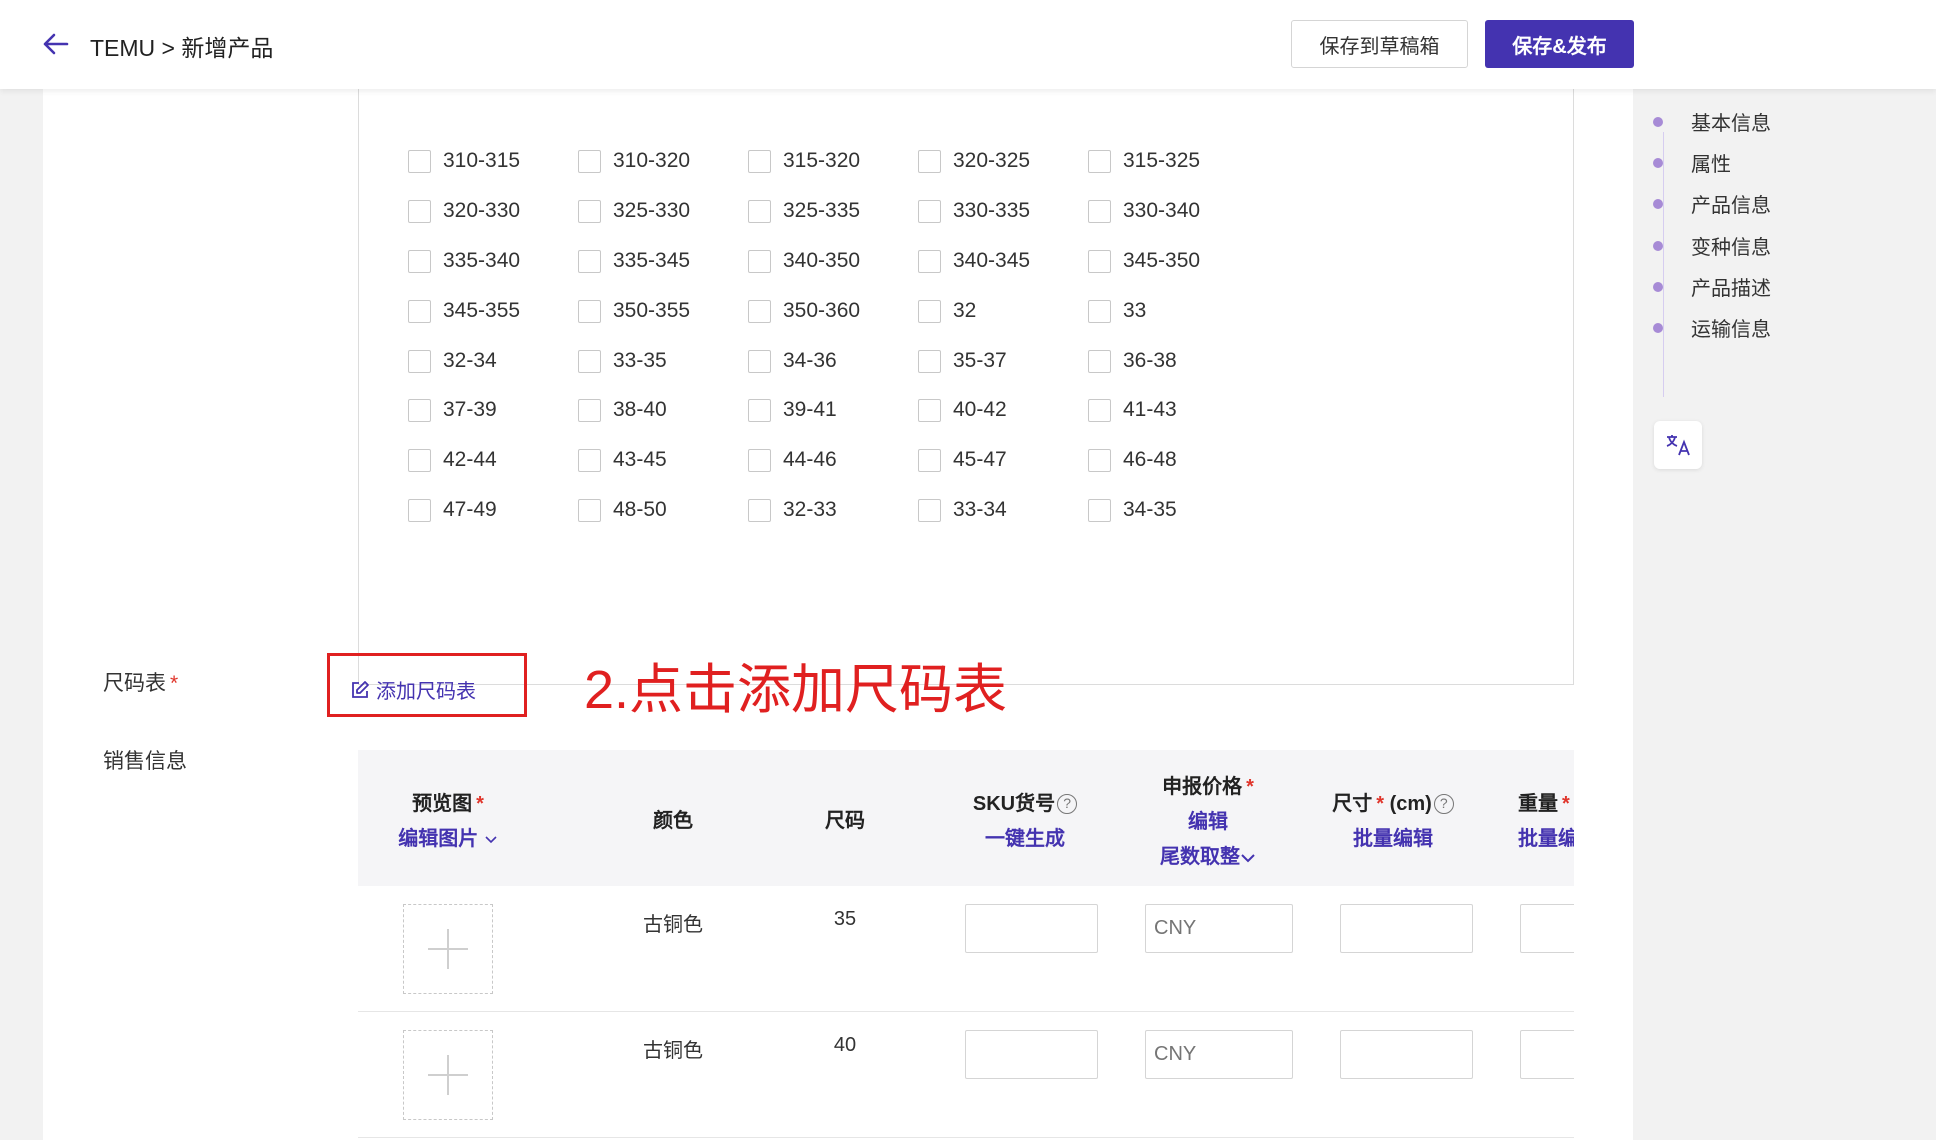  Describe the element at coordinates (1712, 286) in the screenshot. I see `nav-item: 产品描述` at that location.